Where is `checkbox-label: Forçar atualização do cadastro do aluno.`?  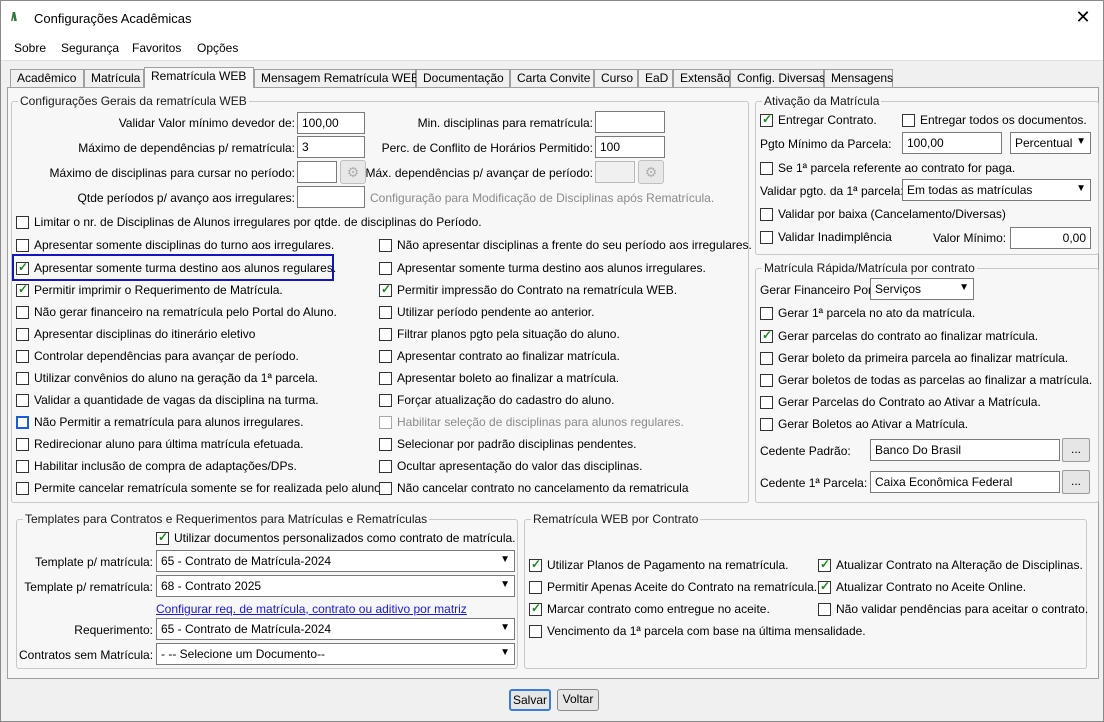
checkbox-label: Forçar atualização do cadastro do aluno. is located at coordinates (506, 400).